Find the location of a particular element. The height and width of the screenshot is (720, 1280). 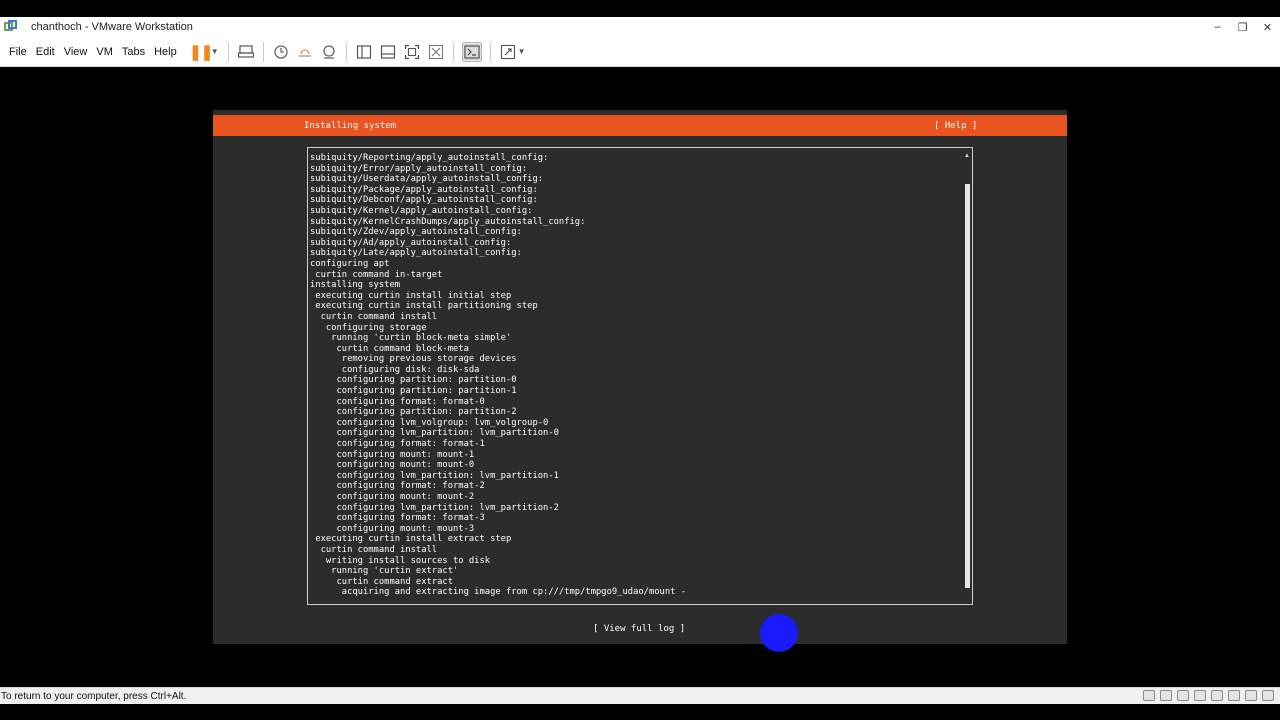

log-line: executing curtin install initial step is located at coordinates (411, 295).